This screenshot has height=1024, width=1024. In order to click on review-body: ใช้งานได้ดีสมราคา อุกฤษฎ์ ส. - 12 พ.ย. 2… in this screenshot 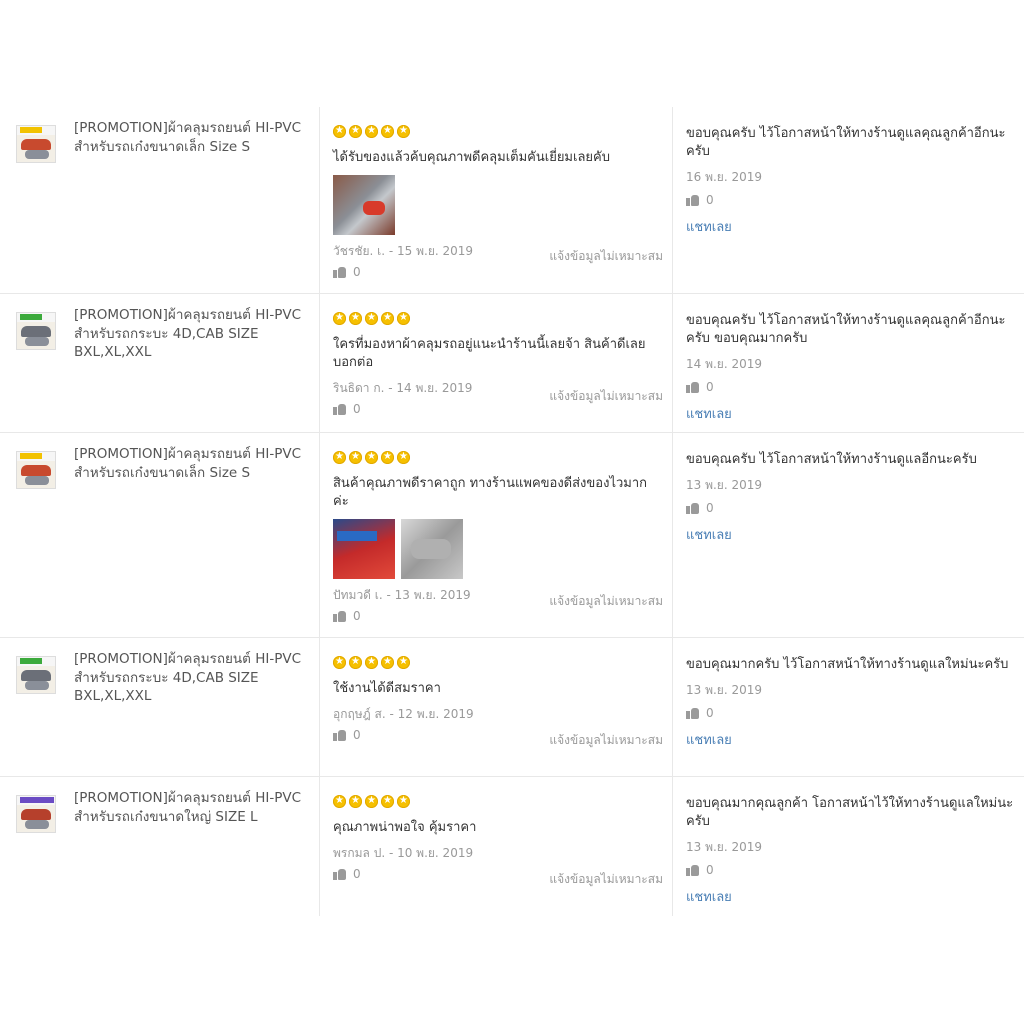, I will do `click(498, 709)`.